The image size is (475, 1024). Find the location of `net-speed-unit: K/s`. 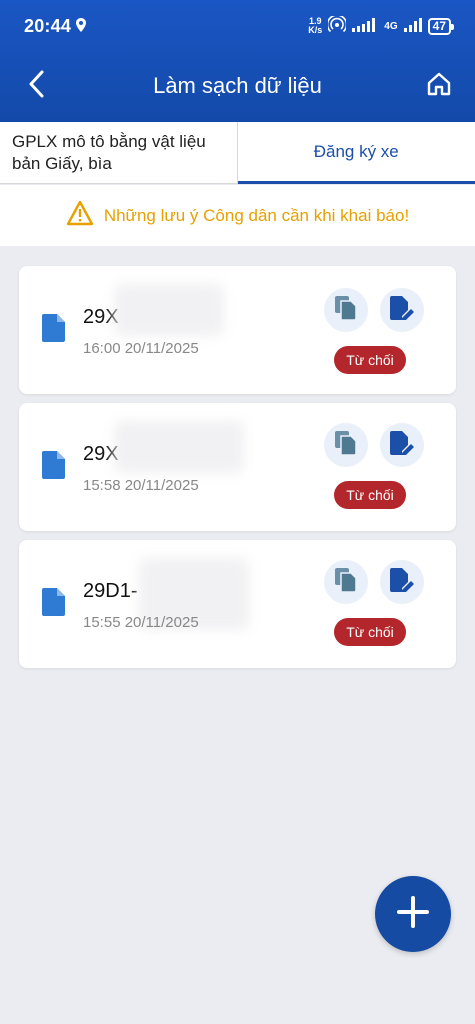

net-speed-unit: K/s is located at coordinates (315, 30).